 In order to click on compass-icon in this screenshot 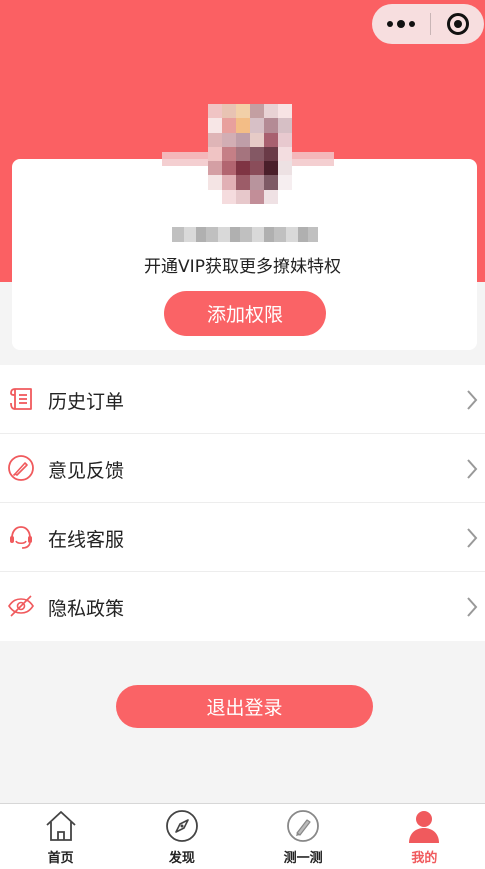, I will do `click(181, 826)`.